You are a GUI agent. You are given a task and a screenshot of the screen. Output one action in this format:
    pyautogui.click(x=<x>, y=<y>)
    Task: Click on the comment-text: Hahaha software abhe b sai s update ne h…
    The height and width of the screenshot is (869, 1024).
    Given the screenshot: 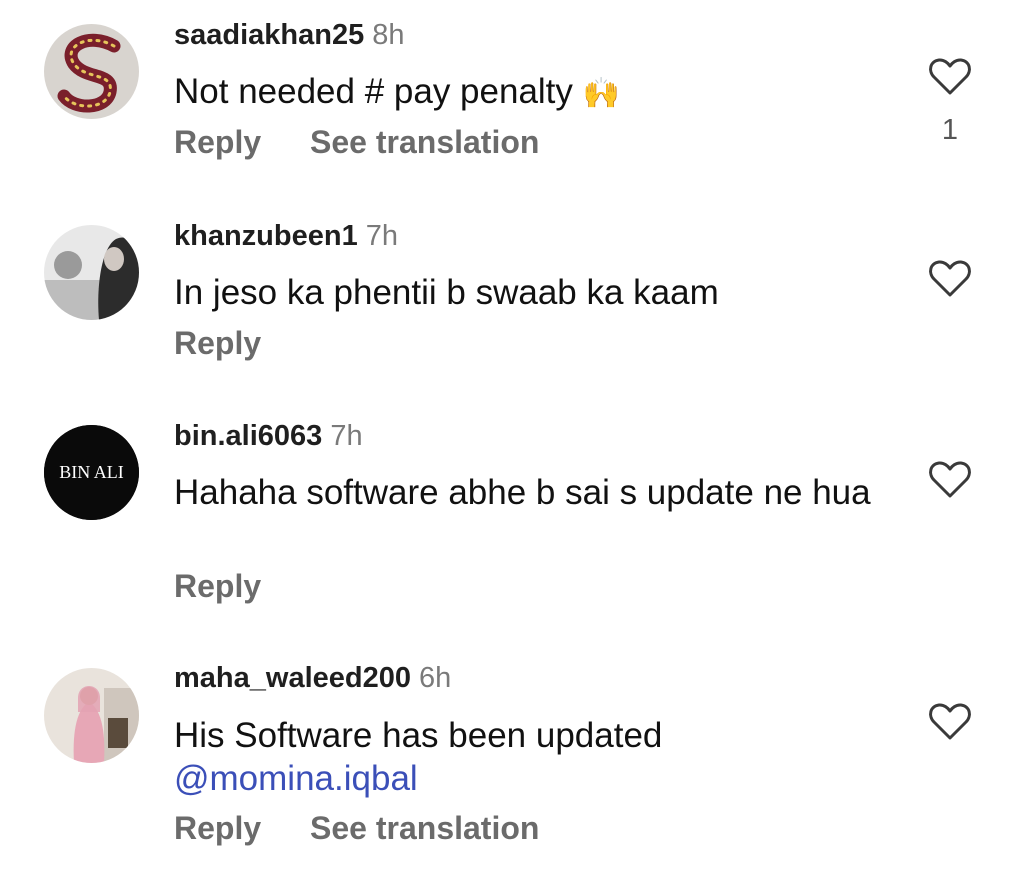 What is the action you would take?
    pyautogui.click(x=522, y=492)
    